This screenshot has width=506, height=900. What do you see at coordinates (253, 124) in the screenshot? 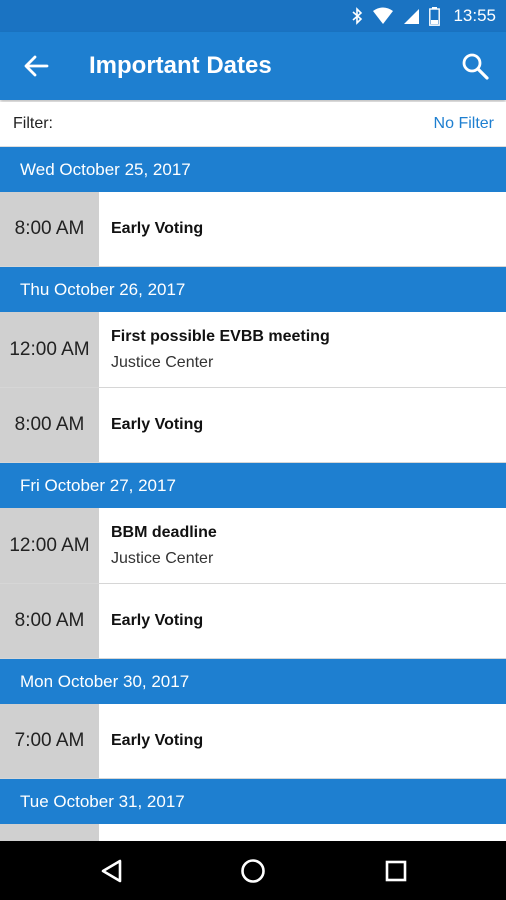
I see `filter-row: Filter: No Filter` at bounding box center [253, 124].